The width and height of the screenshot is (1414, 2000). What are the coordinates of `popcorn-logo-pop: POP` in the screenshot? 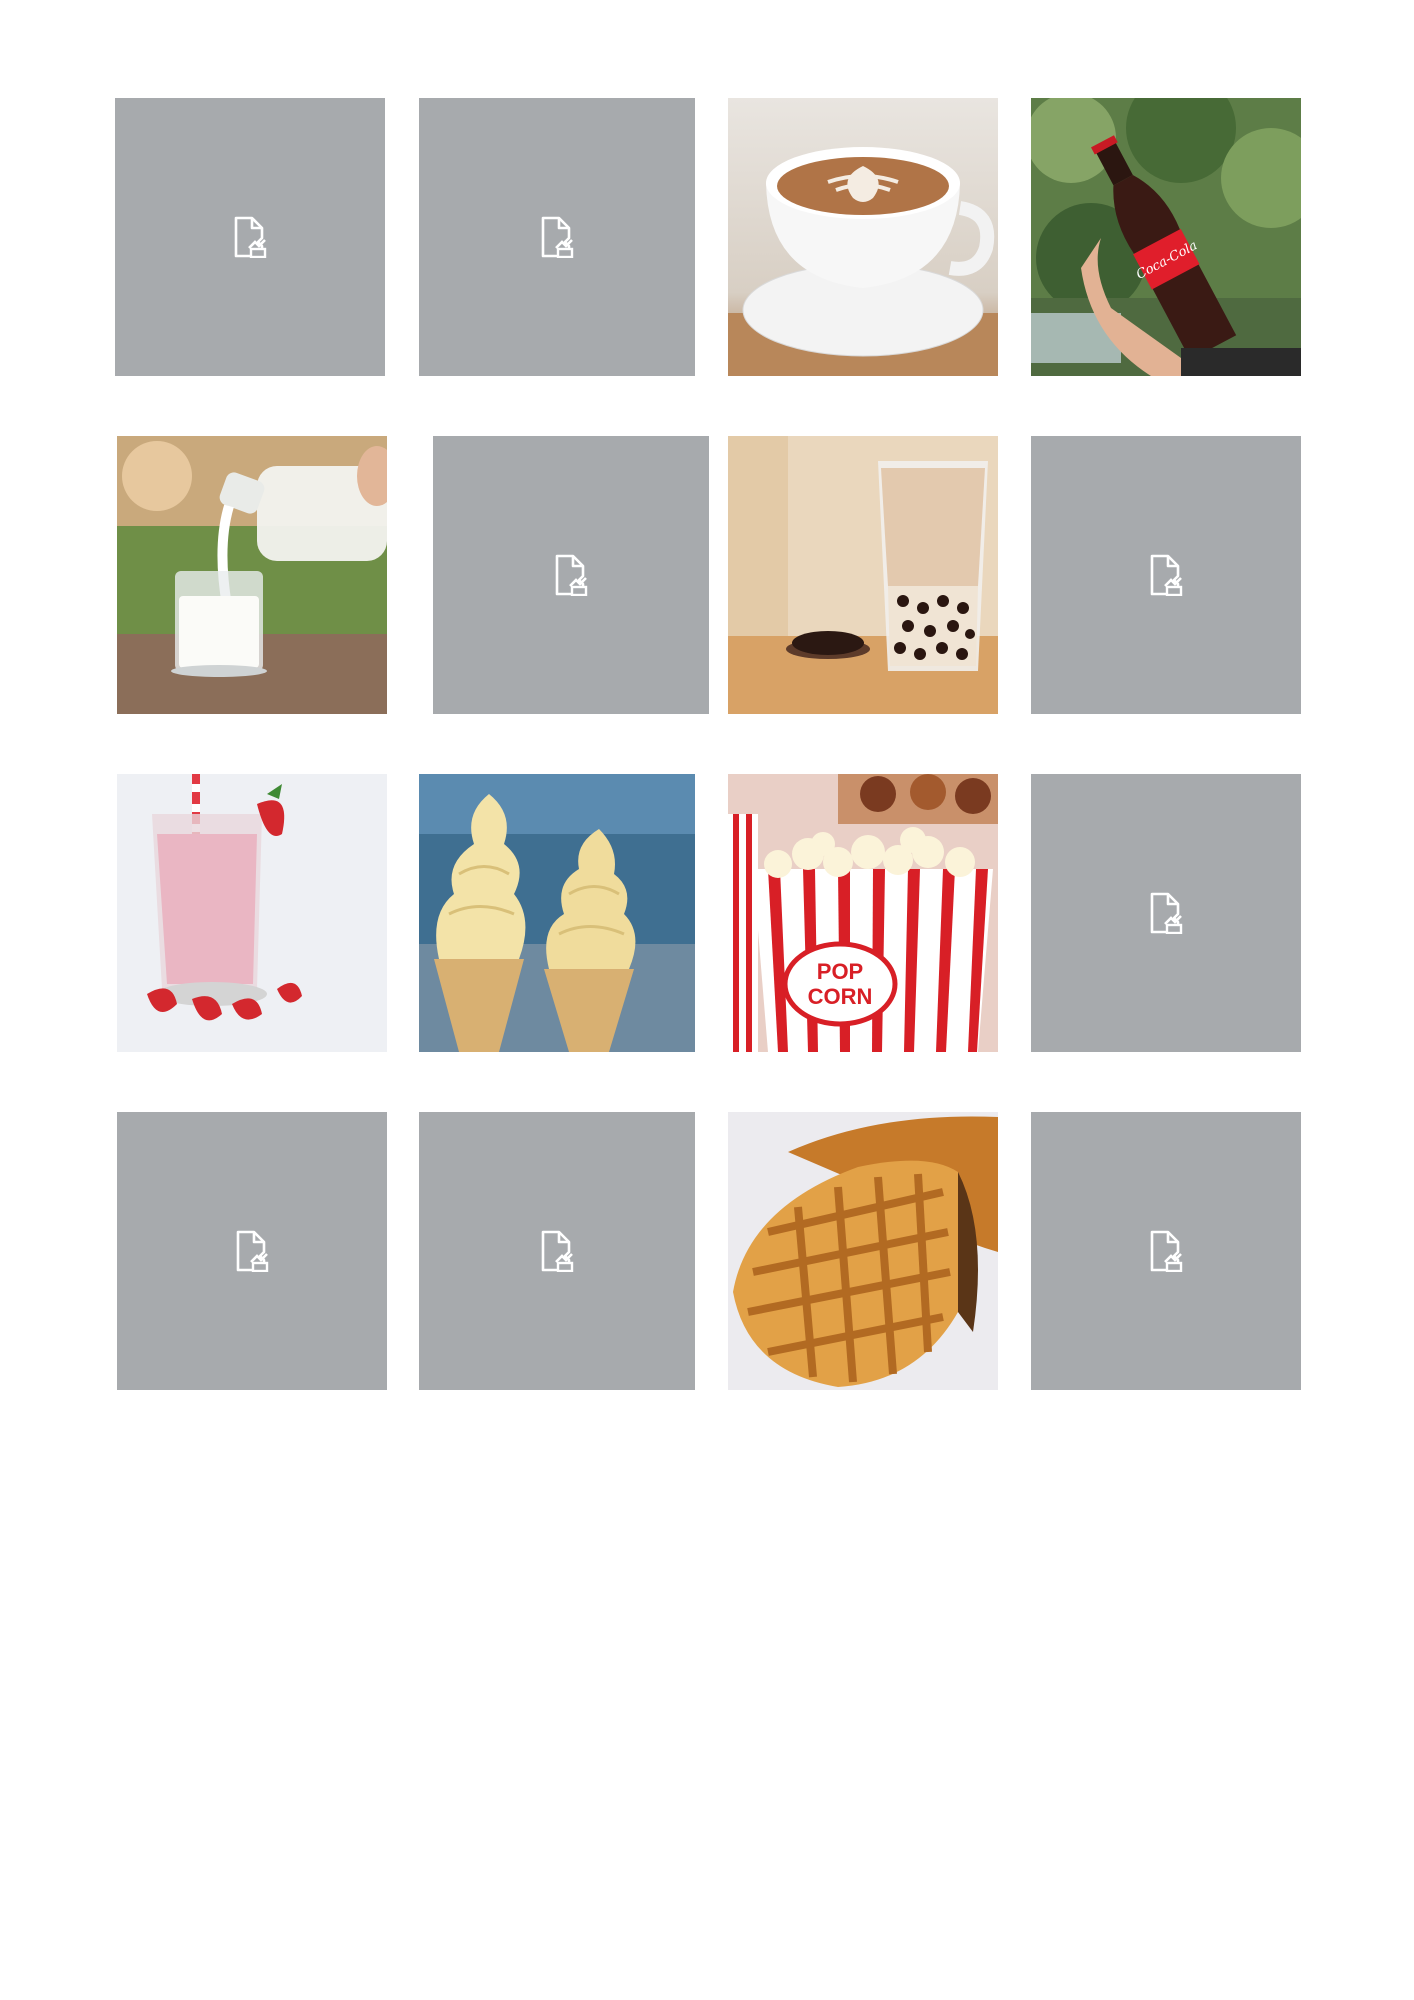 It's located at (840, 971).